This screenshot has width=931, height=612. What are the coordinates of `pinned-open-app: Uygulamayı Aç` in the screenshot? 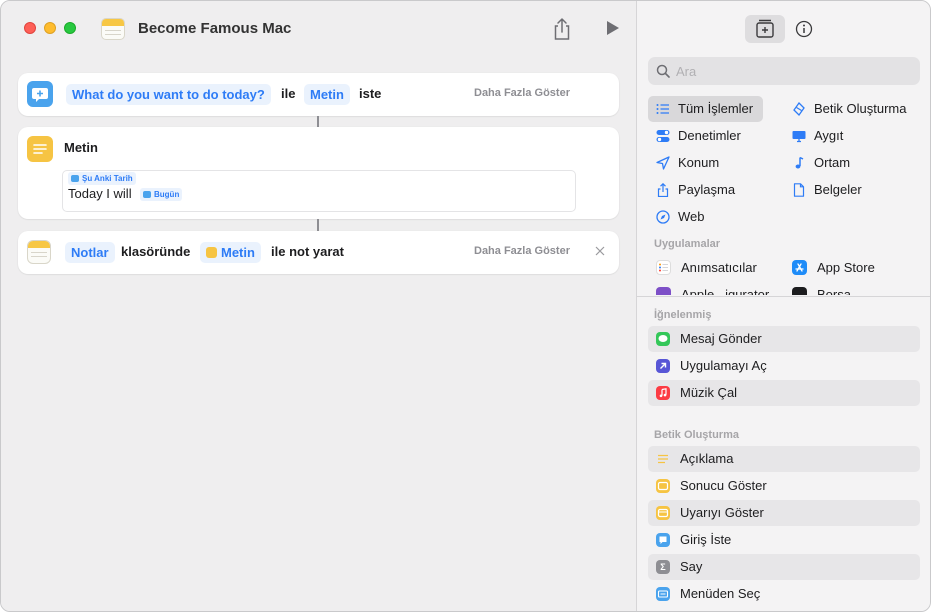 It's located at (784, 366).